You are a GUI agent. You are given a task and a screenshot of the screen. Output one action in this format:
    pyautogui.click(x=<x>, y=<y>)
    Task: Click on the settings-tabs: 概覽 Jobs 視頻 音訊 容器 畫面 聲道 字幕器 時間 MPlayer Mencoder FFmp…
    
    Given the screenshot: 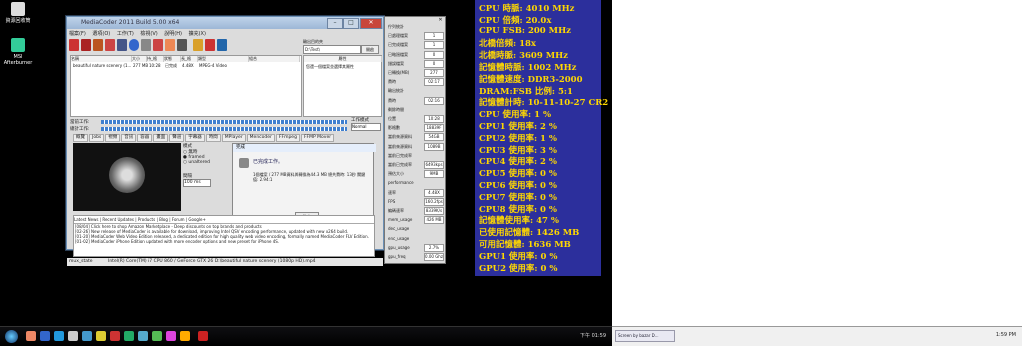 What is the action you would take?
    pyautogui.click(x=225, y=138)
    